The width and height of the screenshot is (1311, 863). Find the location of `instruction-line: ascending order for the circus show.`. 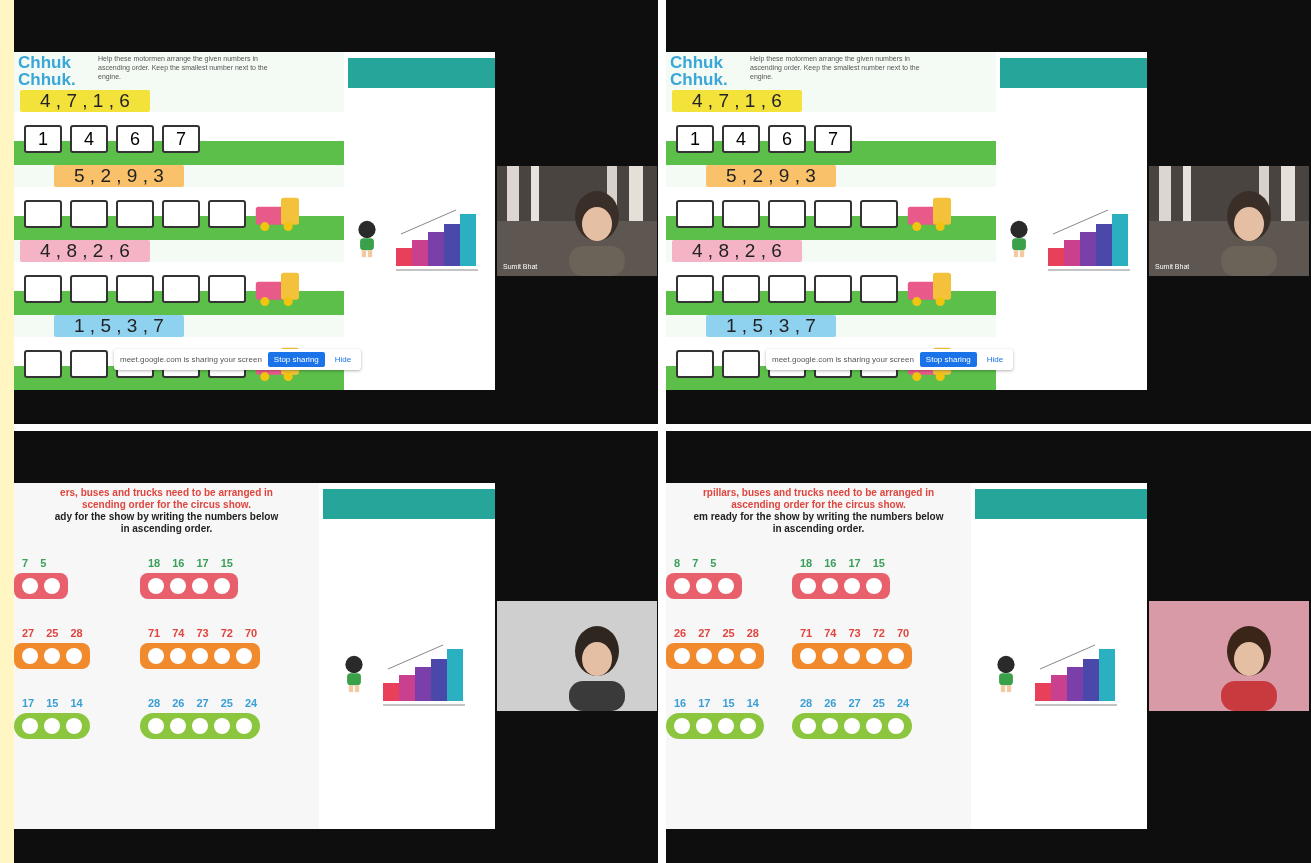

instruction-line: ascending order for the circus show. is located at coordinates (818, 505).